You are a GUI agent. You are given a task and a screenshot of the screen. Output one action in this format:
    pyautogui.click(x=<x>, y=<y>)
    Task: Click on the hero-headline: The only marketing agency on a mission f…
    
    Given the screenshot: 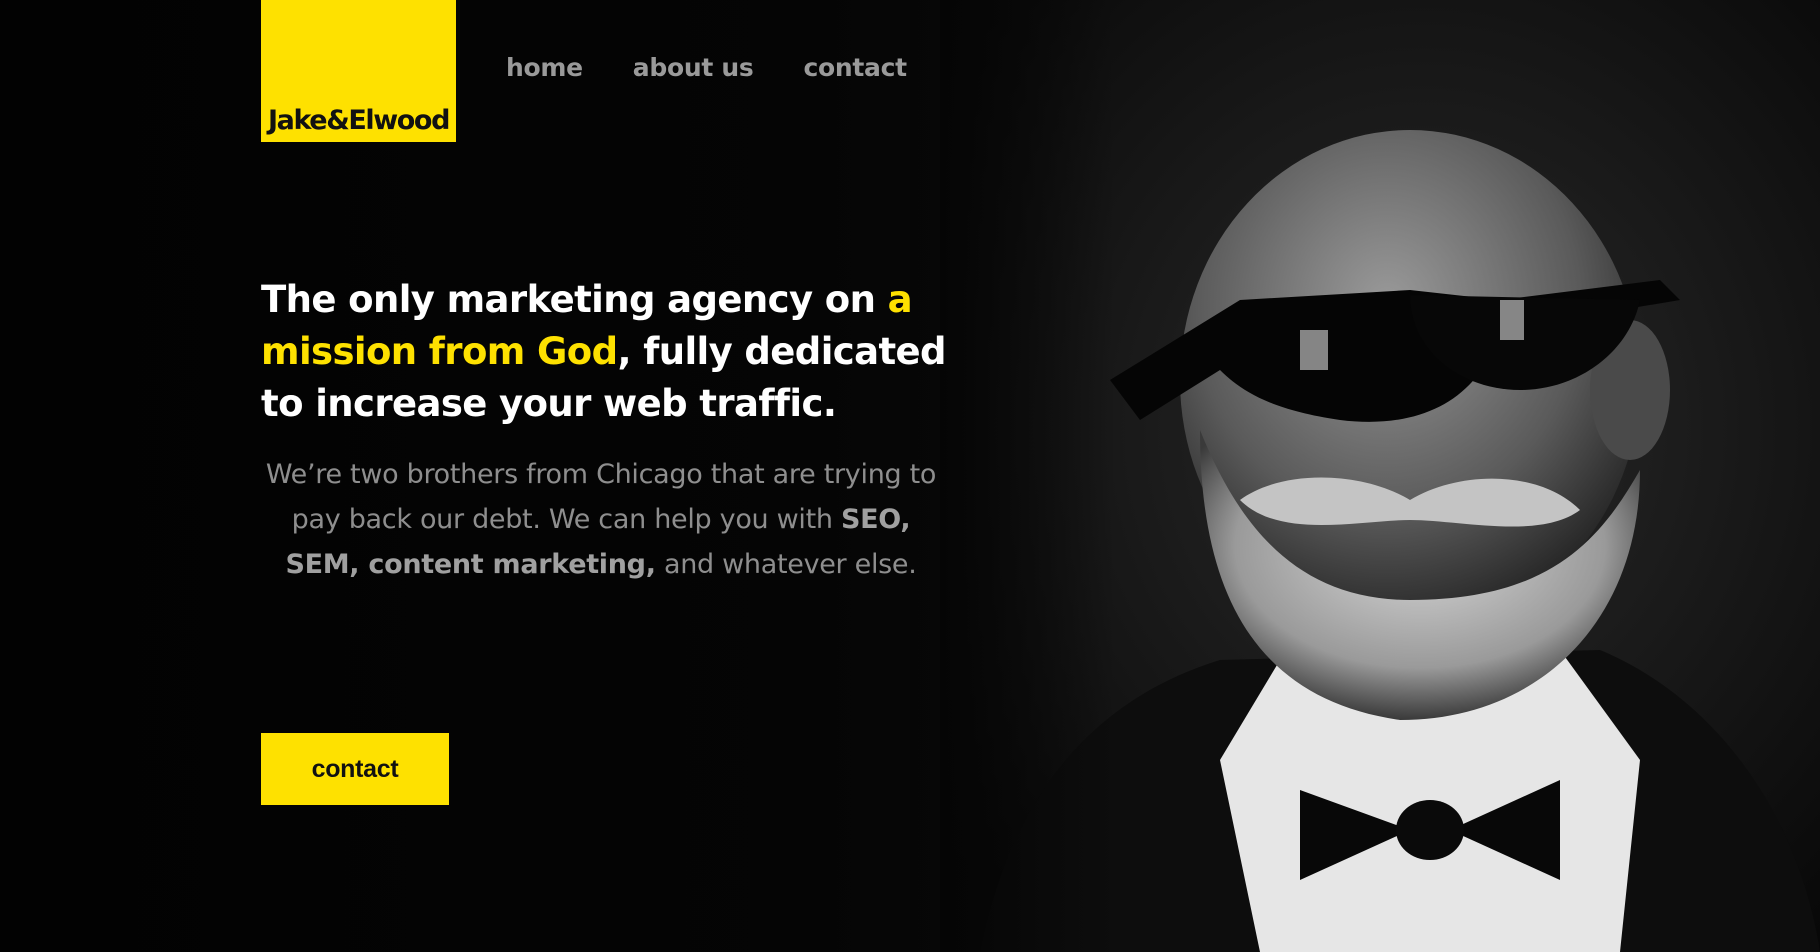 What is the action you would take?
    pyautogui.click(x=611, y=352)
    